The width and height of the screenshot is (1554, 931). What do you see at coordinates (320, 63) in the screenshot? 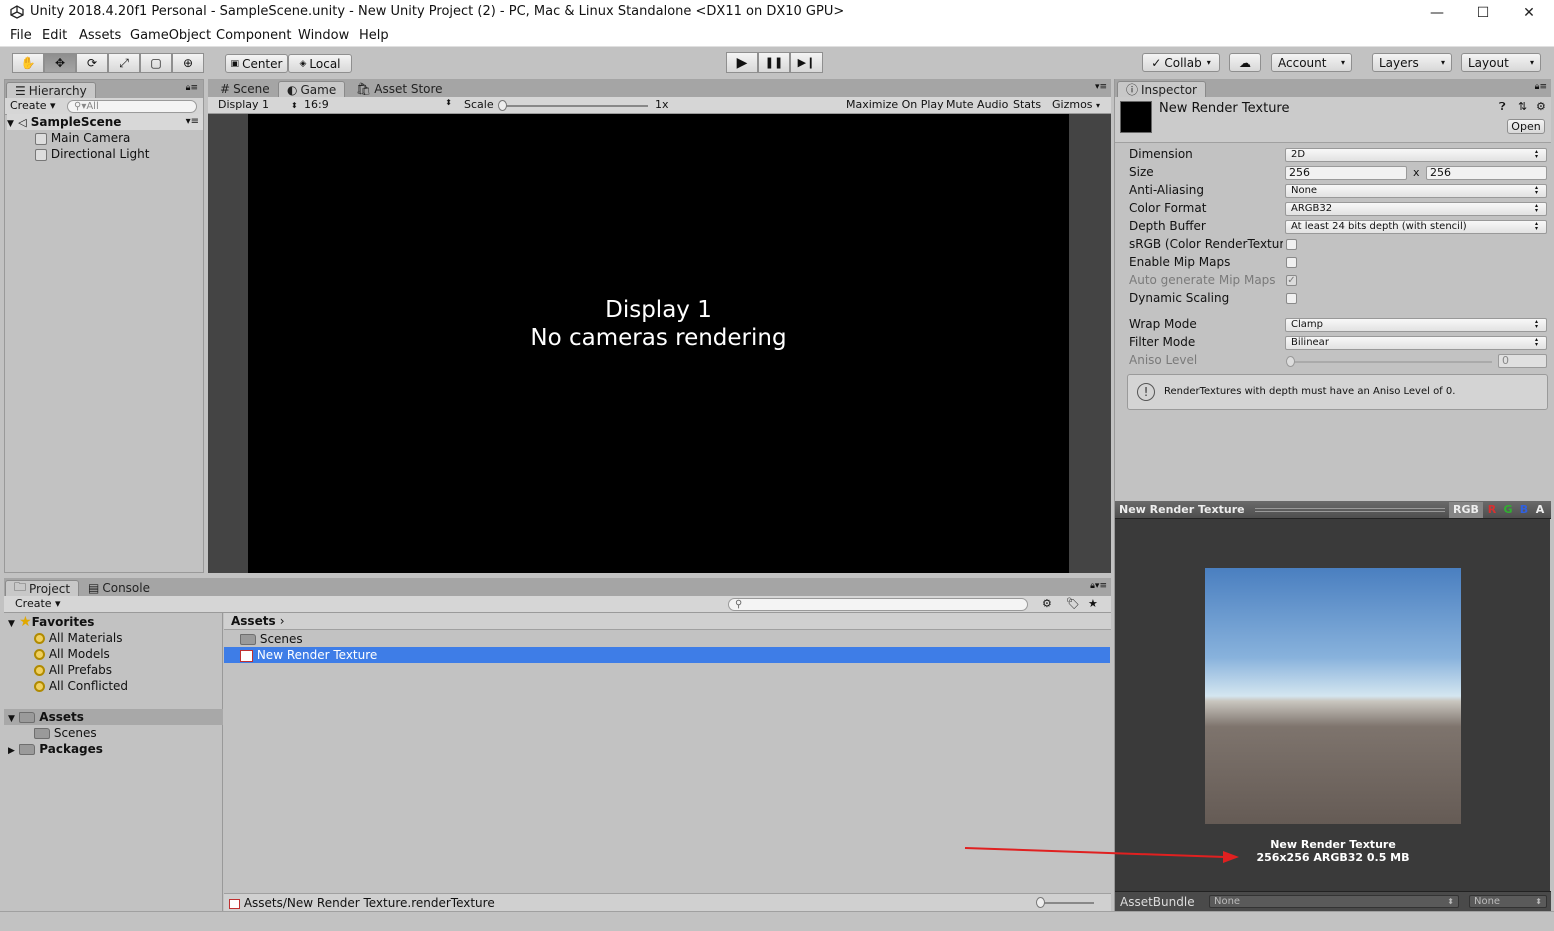
I see `pivot-local-button: ◈ Local` at bounding box center [320, 63].